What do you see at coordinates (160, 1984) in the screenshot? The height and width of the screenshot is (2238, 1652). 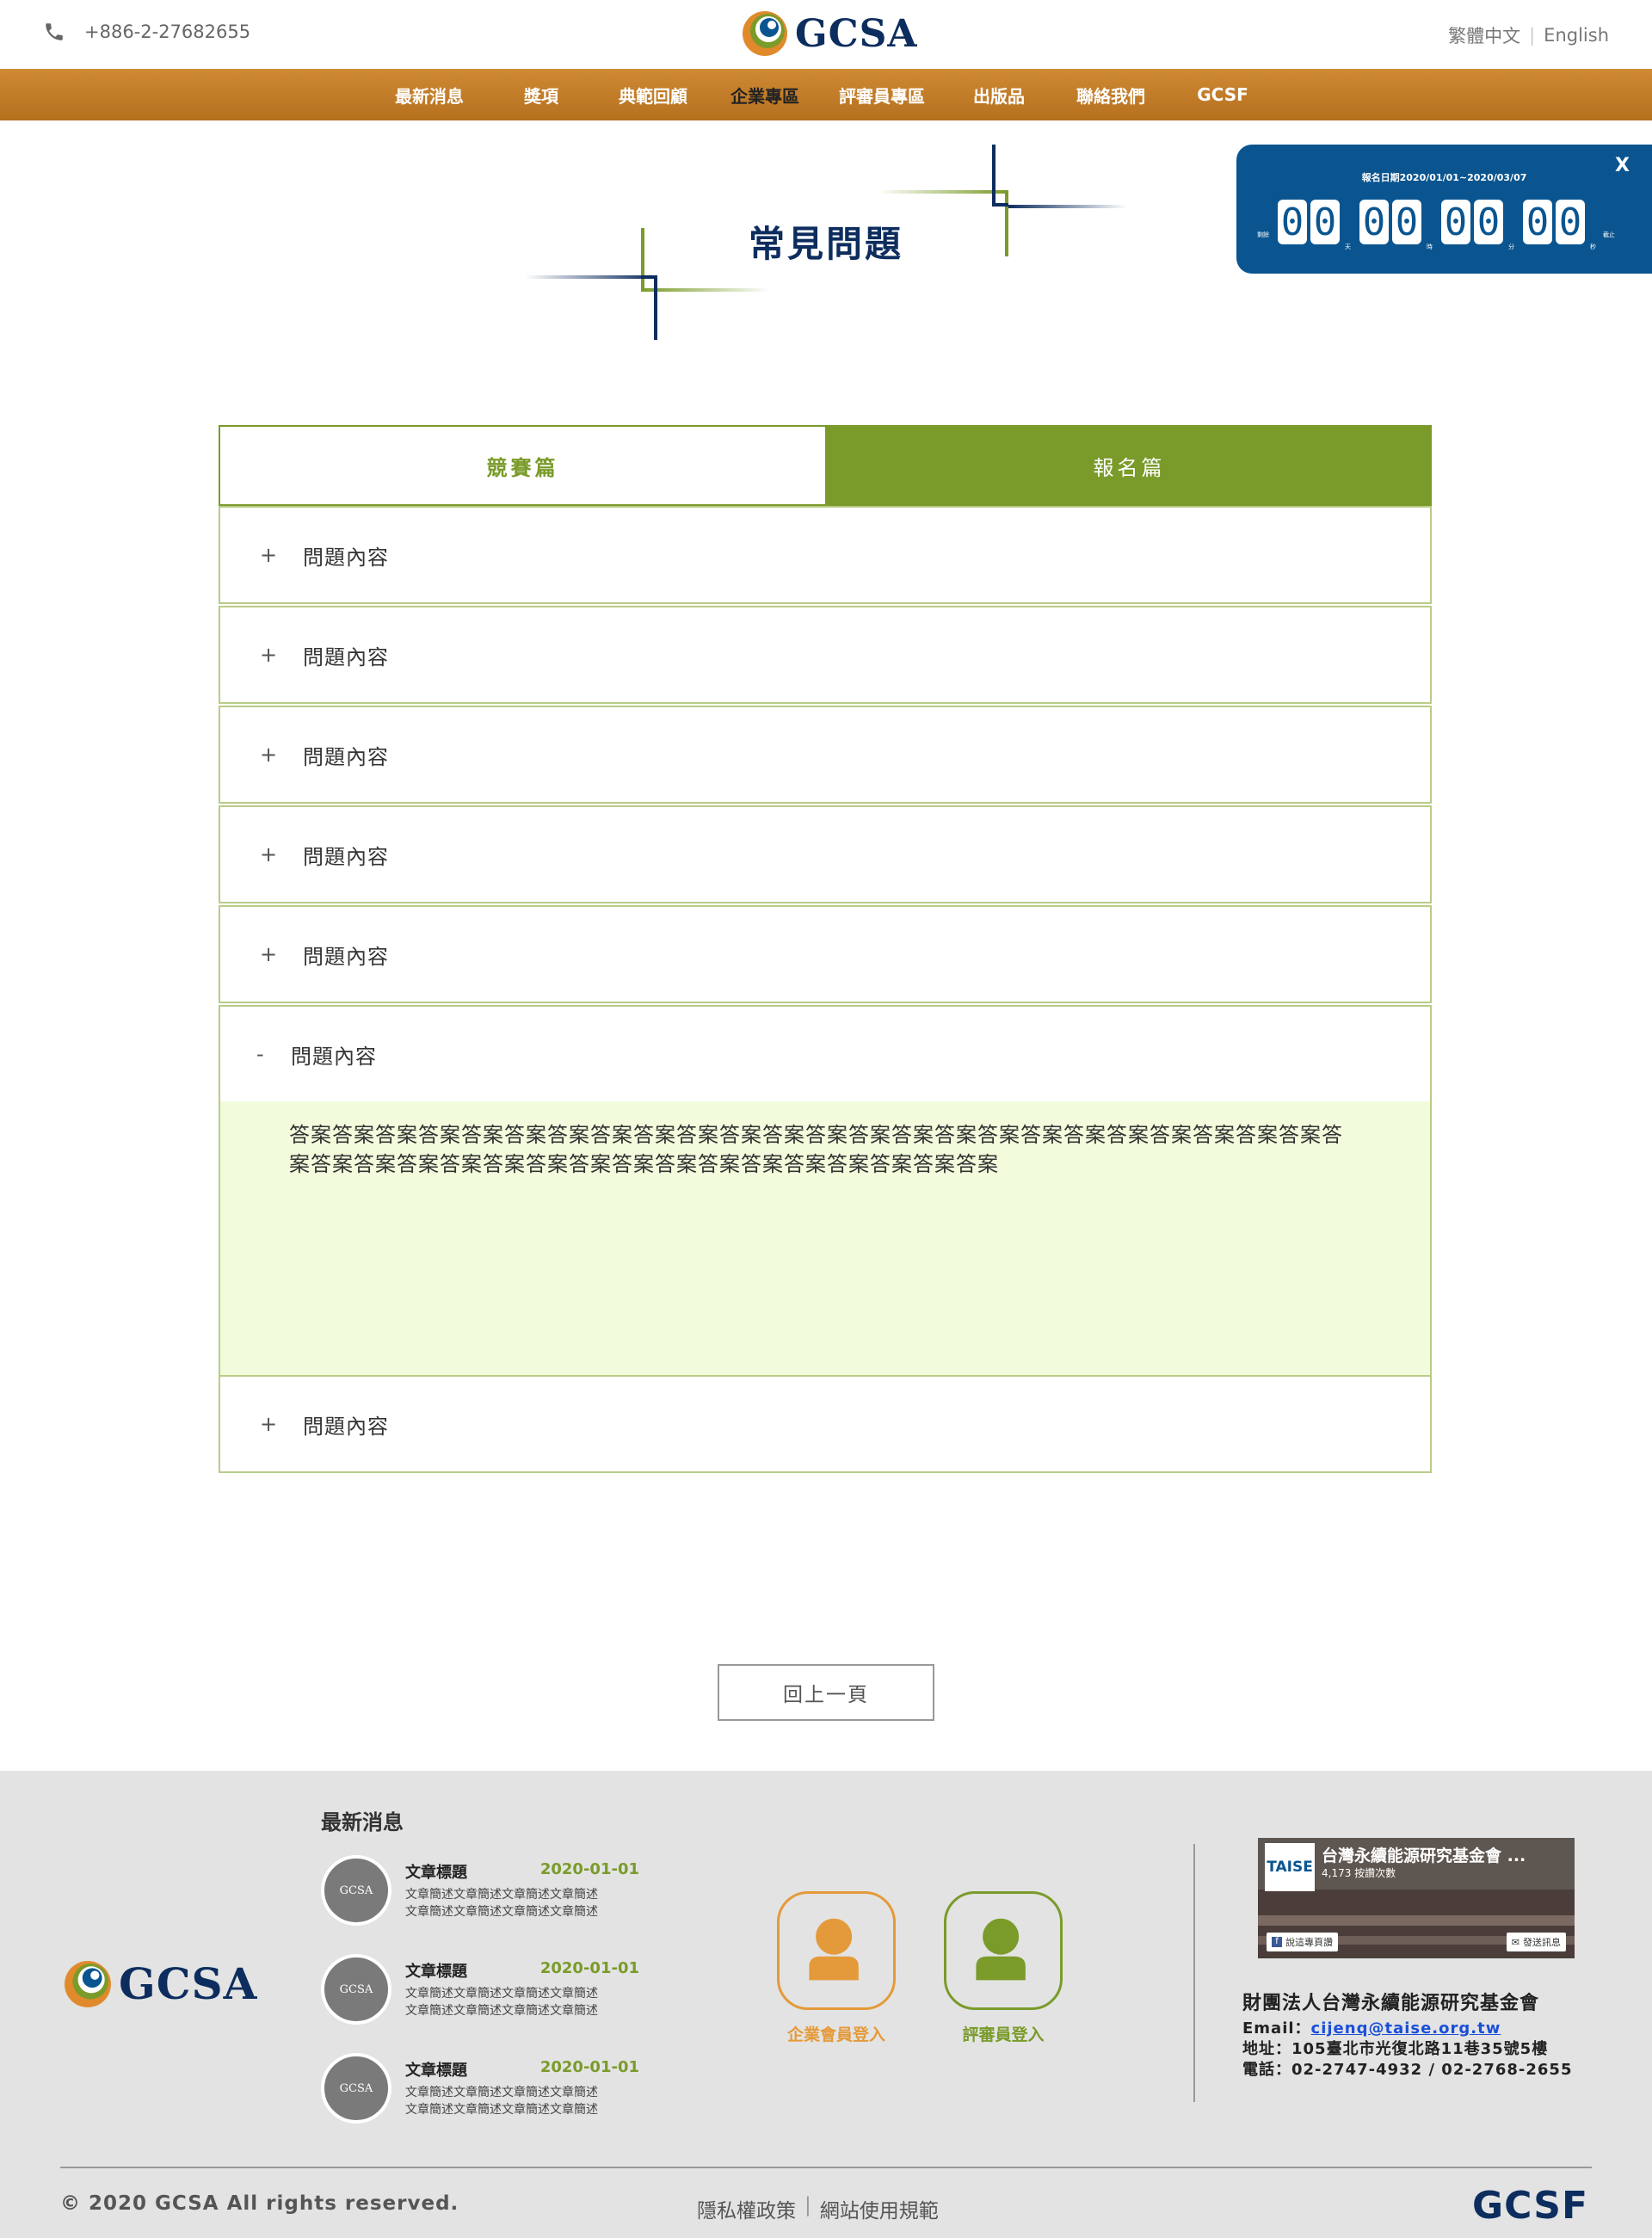 I see `footer-logo: GCSA` at bounding box center [160, 1984].